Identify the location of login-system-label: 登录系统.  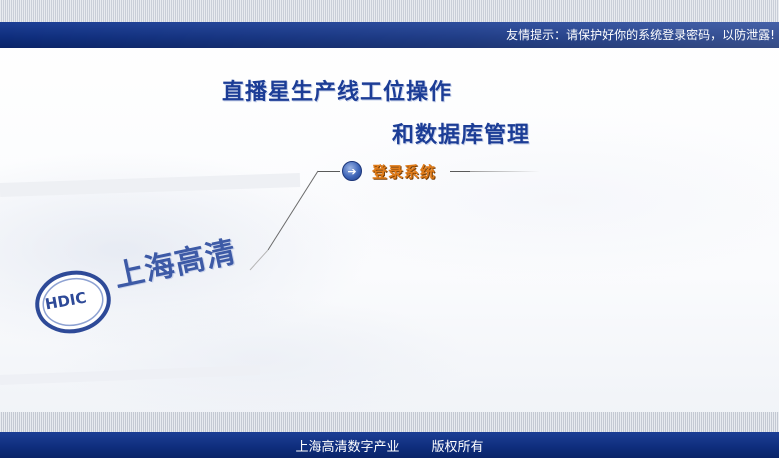
(404, 171).